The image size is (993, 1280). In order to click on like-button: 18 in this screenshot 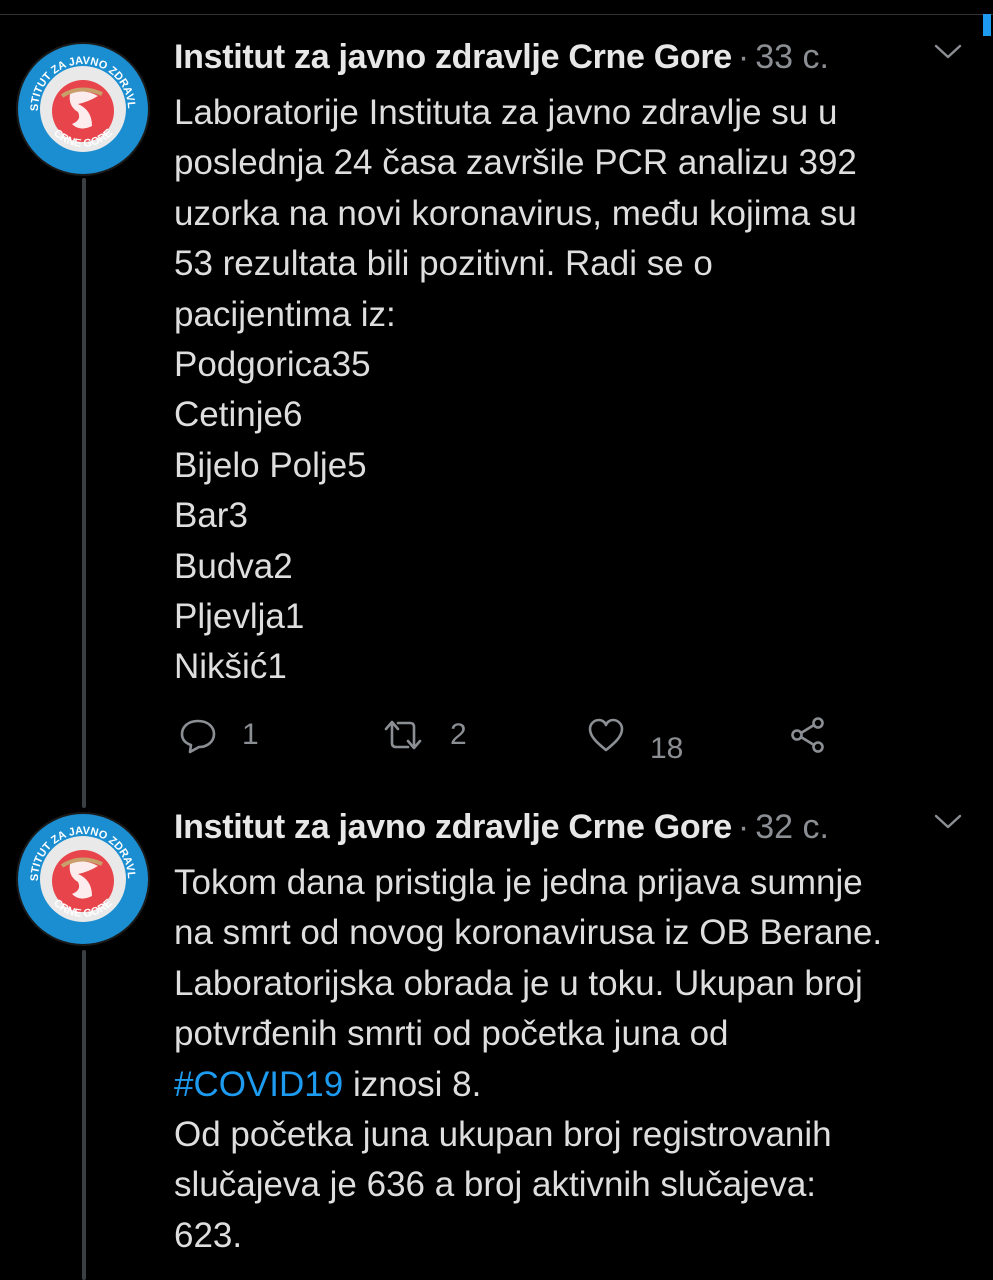, I will do `click(634, 740)`.